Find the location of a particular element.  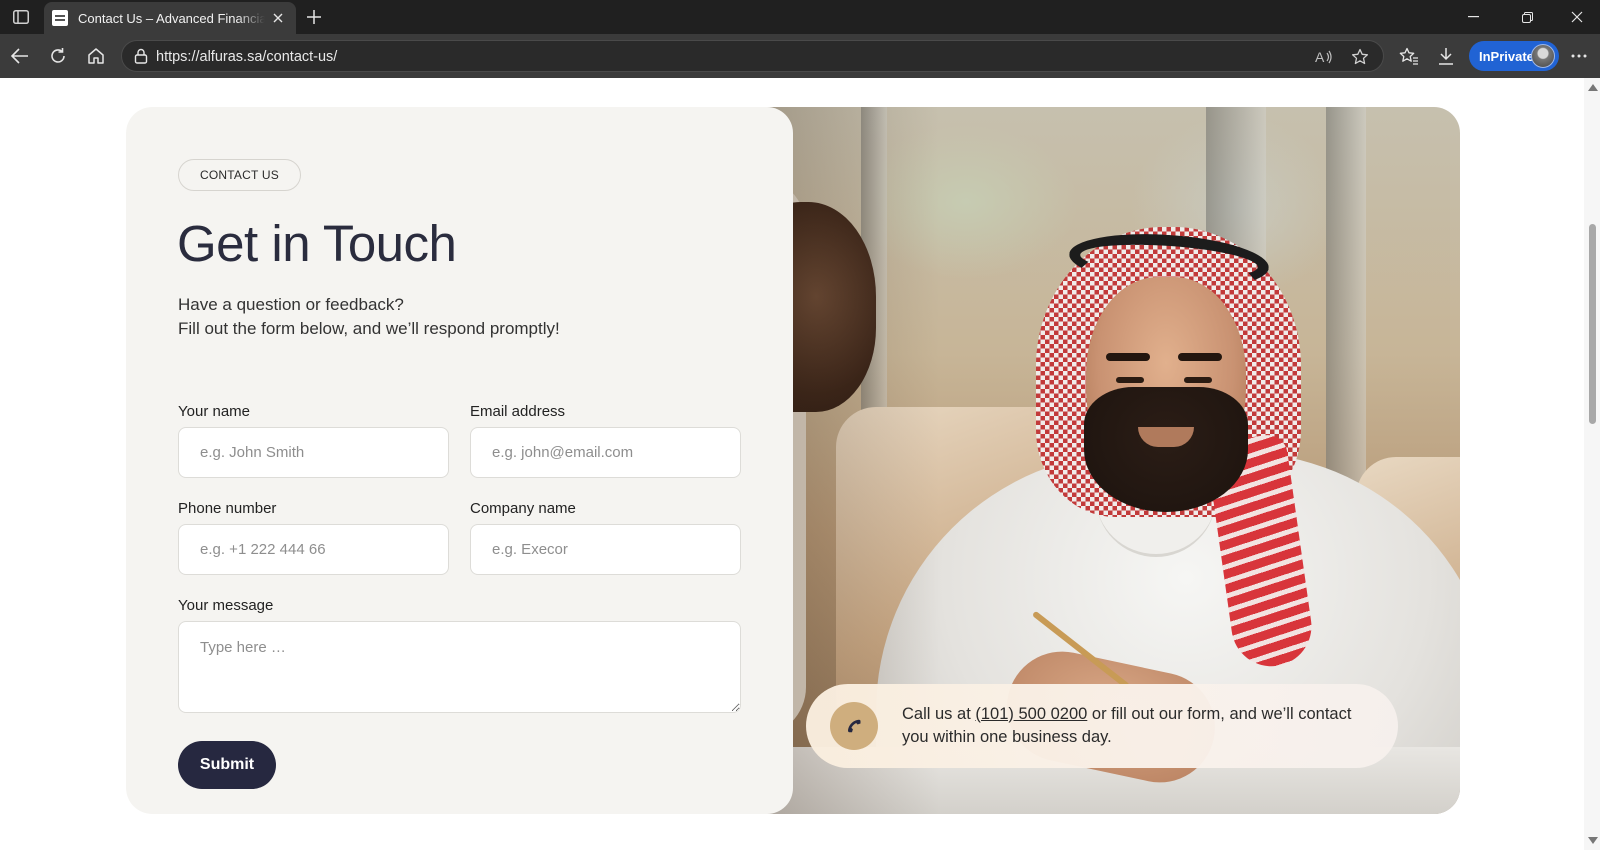

scroll-up-arrow-icon is located at coordinates (1593, 87).